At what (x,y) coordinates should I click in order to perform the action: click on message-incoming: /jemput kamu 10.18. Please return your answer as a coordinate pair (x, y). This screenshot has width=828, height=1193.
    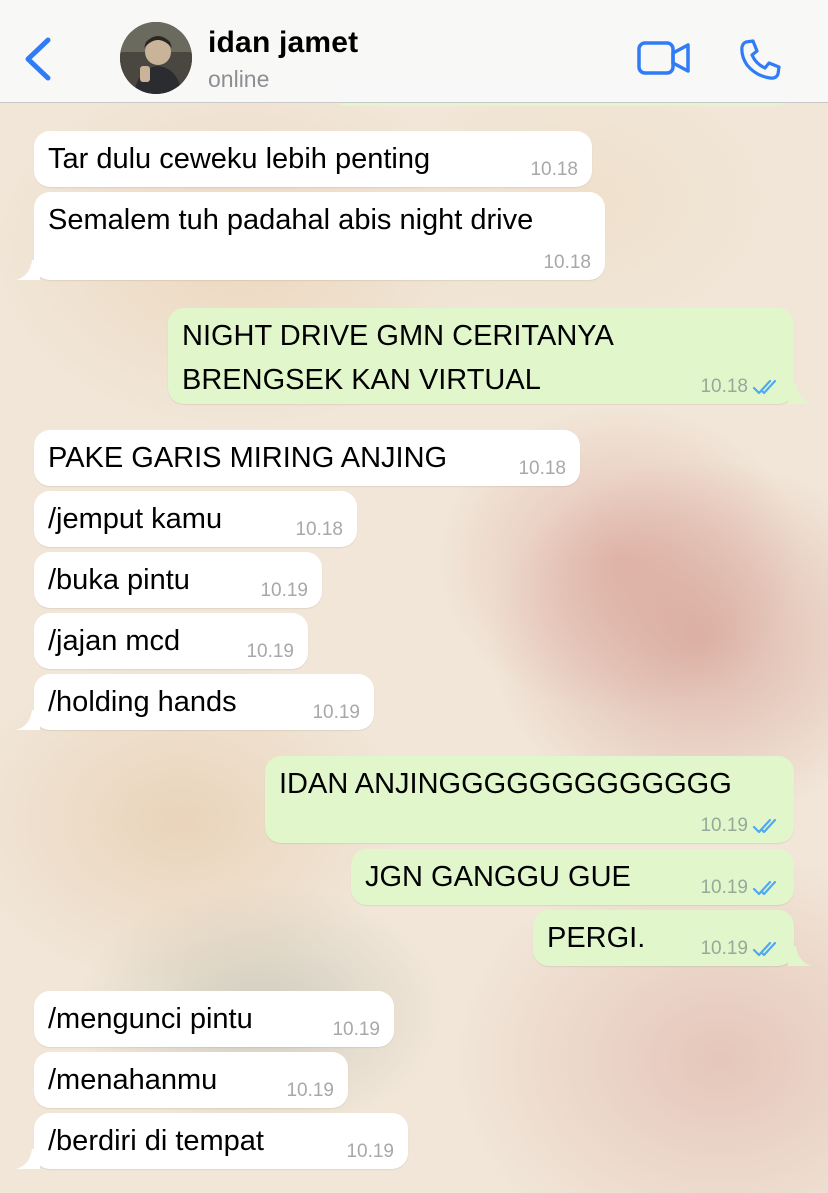
    Looking at the image, I should click on (195, 519).